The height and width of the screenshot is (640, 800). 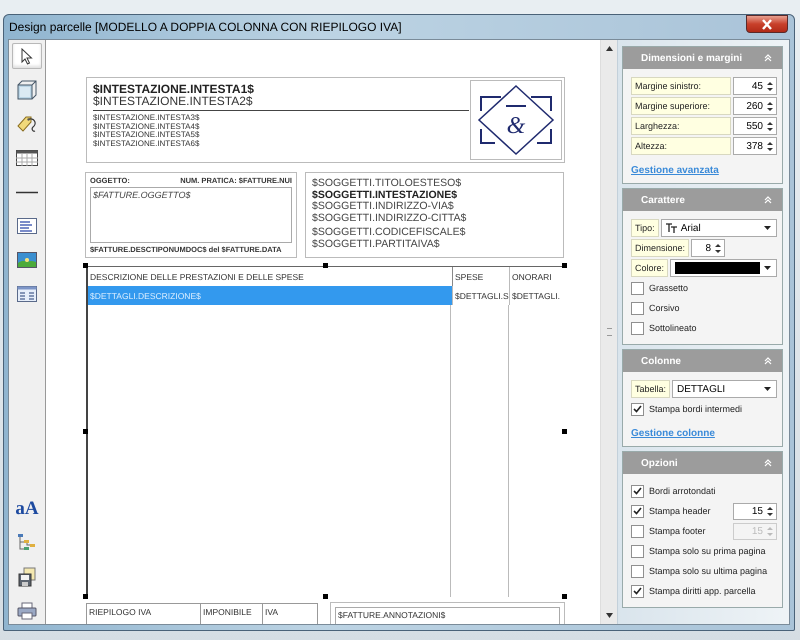 What do you see at coordinates (146, 144) in the screenshot?
I see `header-field: $INTESTAZIONE.INTESTA6$` at bounding box center [146, 144].